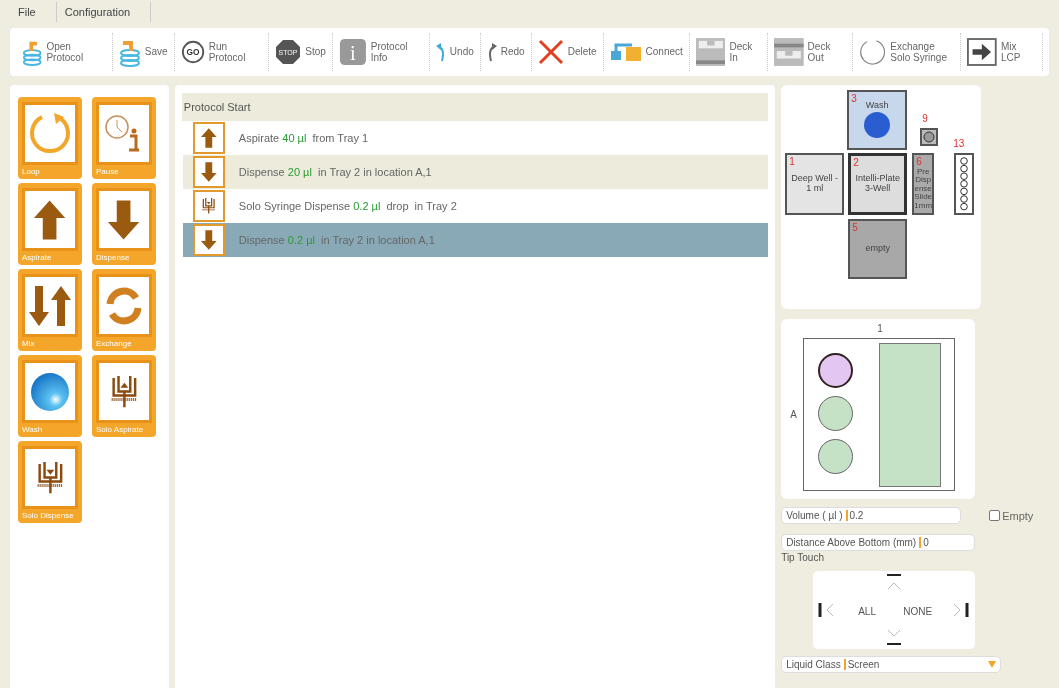 This screenshot has height=688, width=1059. I want to click on circle-icon, so click(929, 137).